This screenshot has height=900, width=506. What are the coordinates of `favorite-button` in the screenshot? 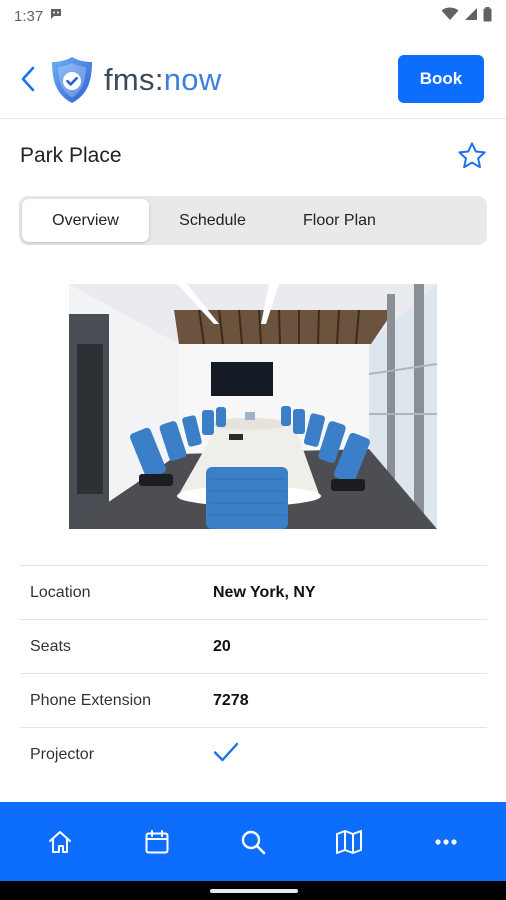 It's located at (472, 156).